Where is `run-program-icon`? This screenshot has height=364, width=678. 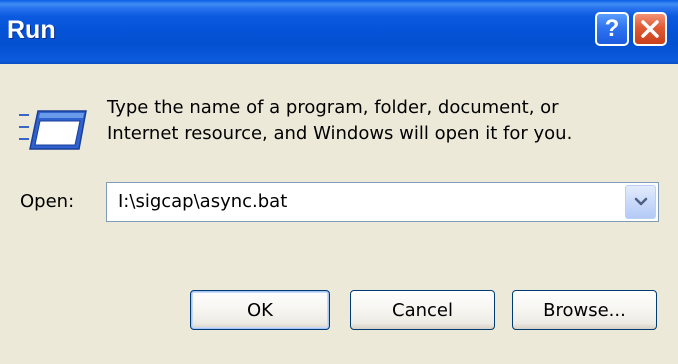 run-program-icon is located at coordinates (53, 130).